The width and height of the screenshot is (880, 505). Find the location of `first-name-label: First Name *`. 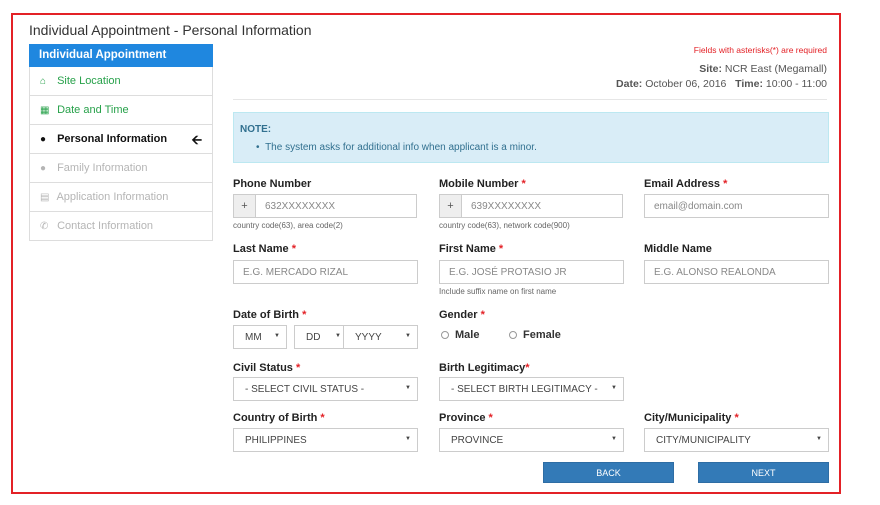

first-name-label: First Name * is located at coordinates (471, 249).